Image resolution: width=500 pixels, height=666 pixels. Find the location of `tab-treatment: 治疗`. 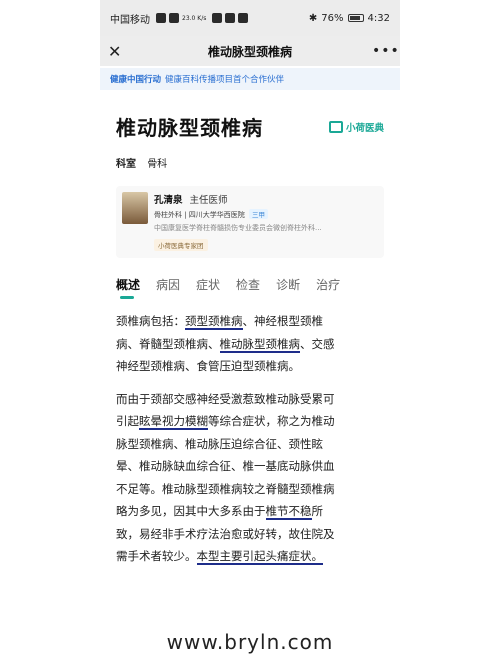

tab-treatment: 治疗 is located at coordinates (328, 284).